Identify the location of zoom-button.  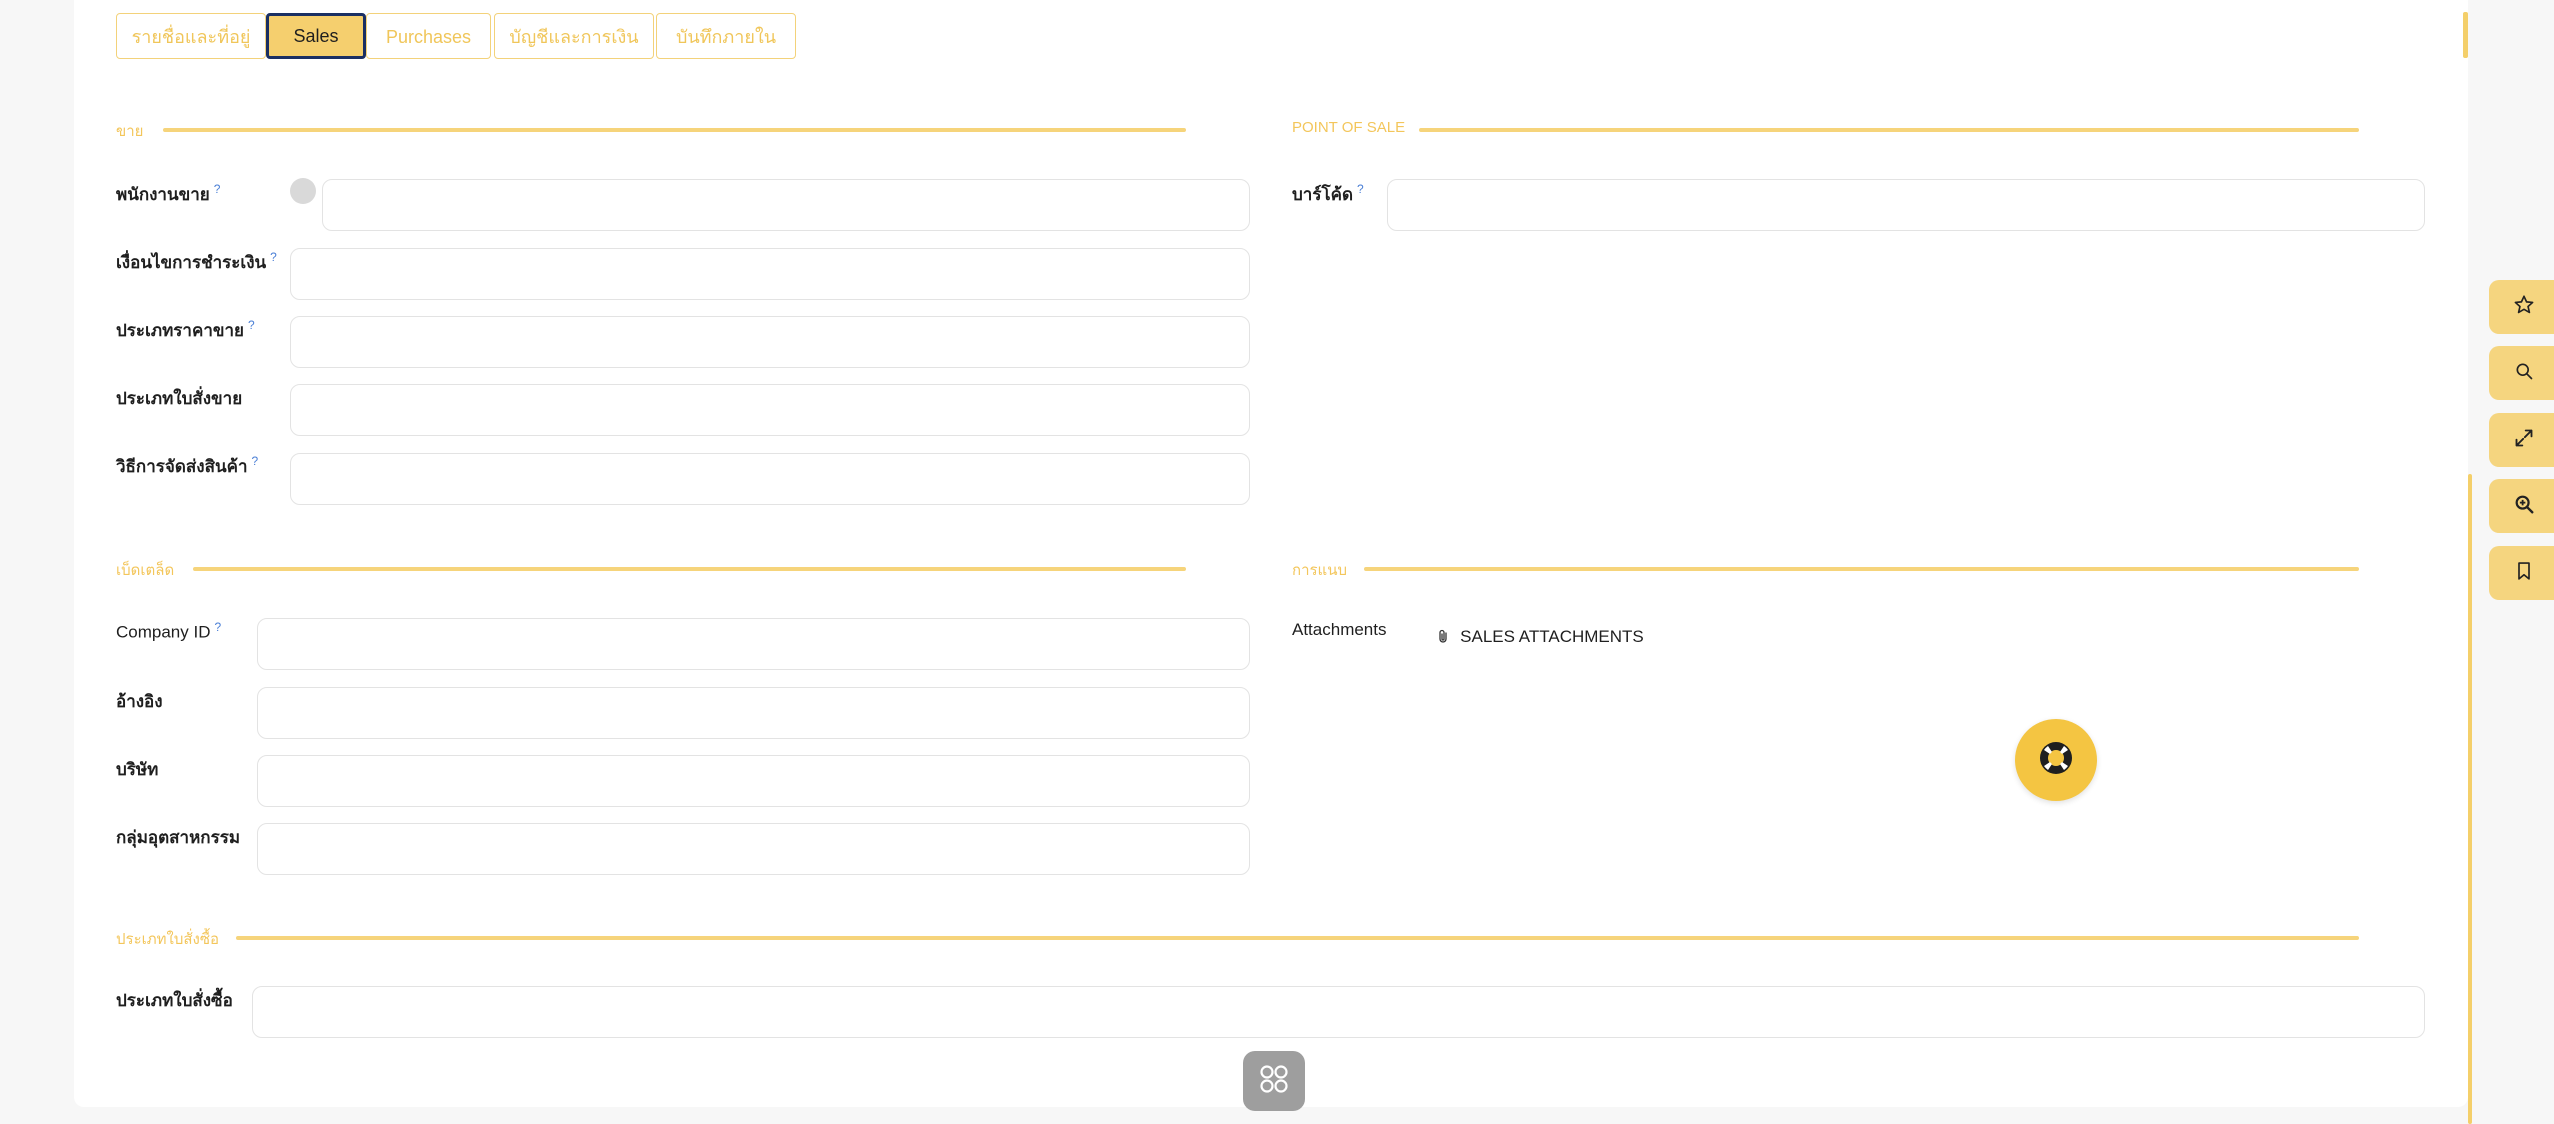
(2521, 506).